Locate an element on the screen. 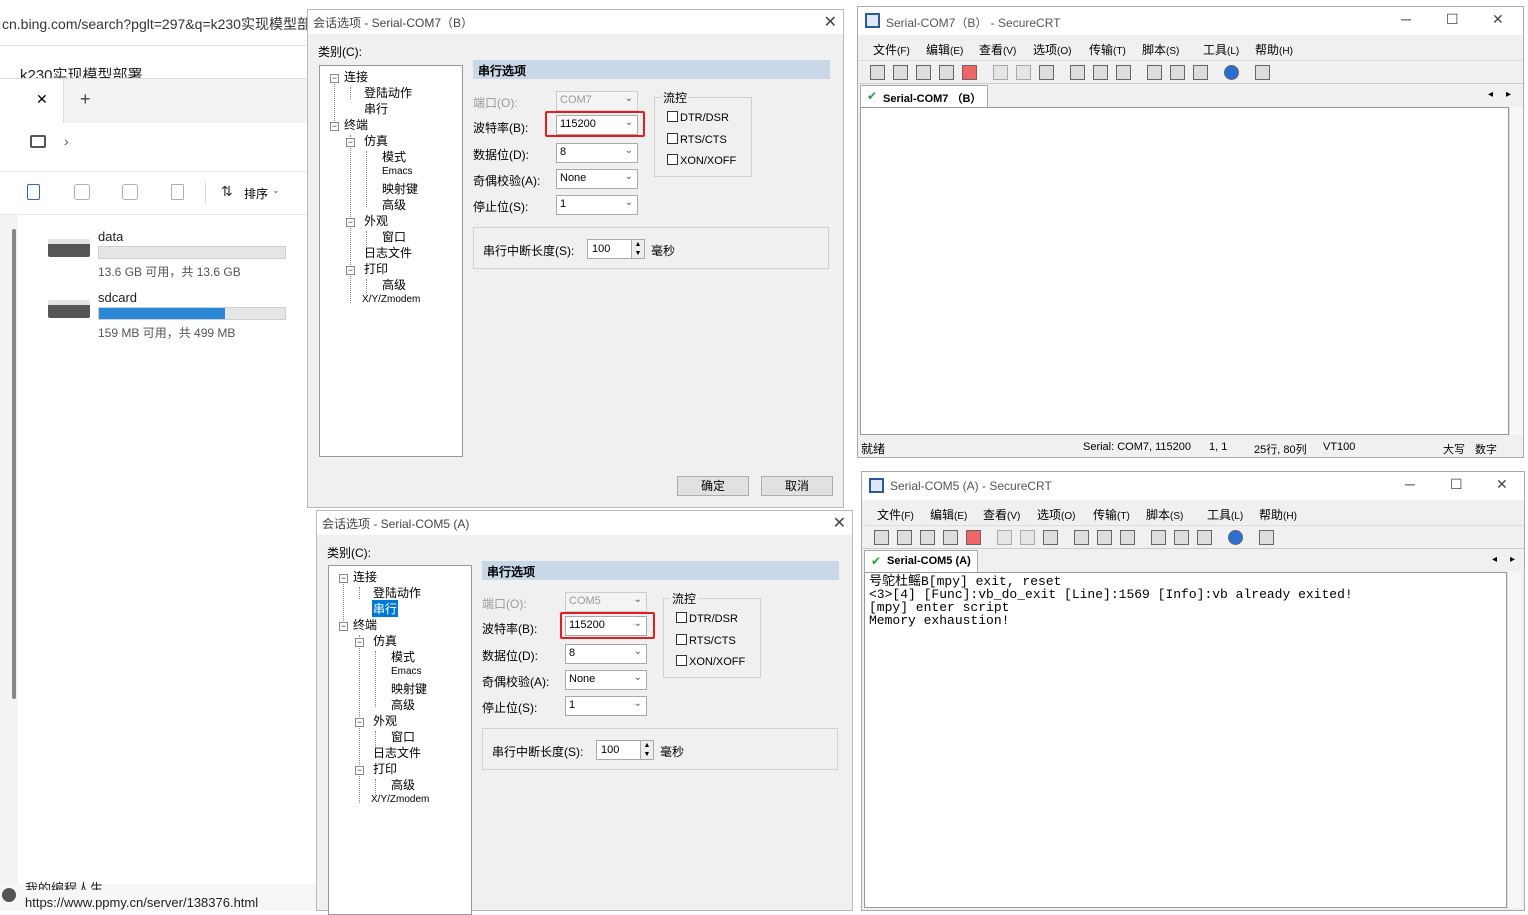 This screenshot has width=1528, height=915. tree-appearance: 外观 is located at coordinates (385, 720).